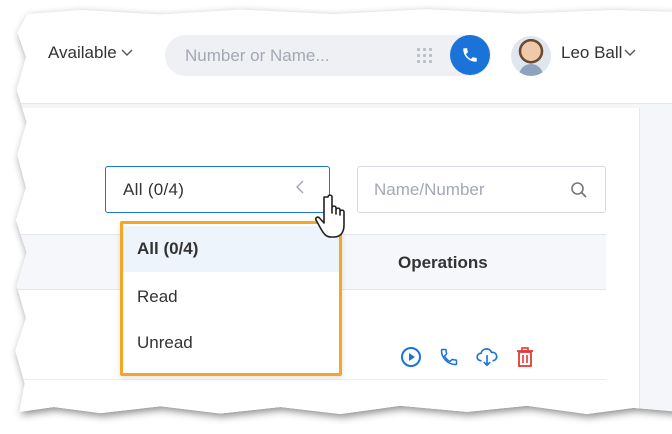 This screenshot has width=672, height=434. I want to click on user-menu: Leo Ball, so click(598, 53).